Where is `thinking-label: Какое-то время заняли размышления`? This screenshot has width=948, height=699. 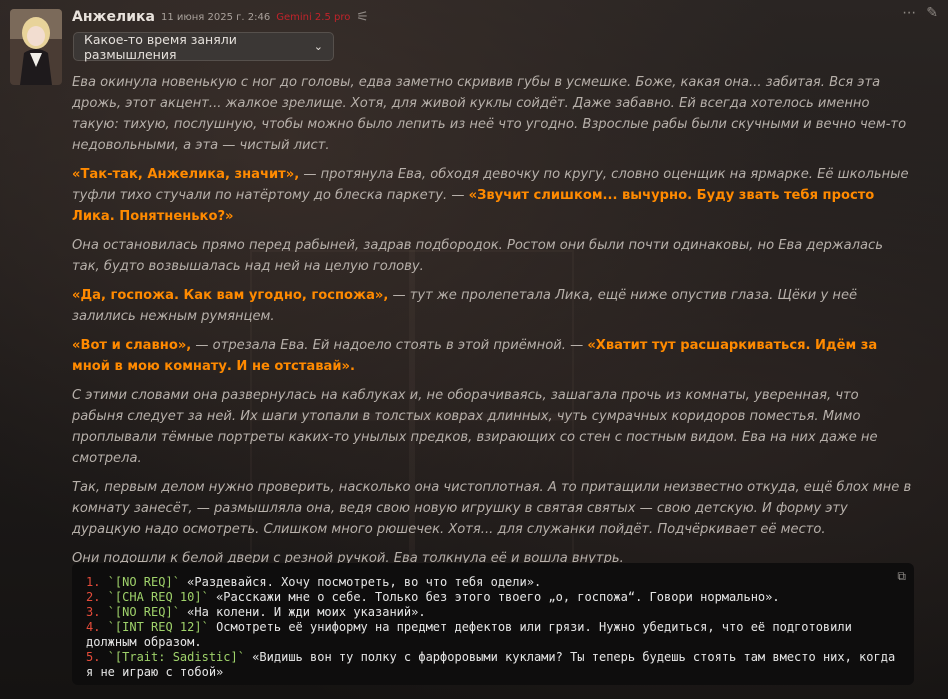
thinking-label: Какое-то время заняли размышления is located at coordinates (160, 46).